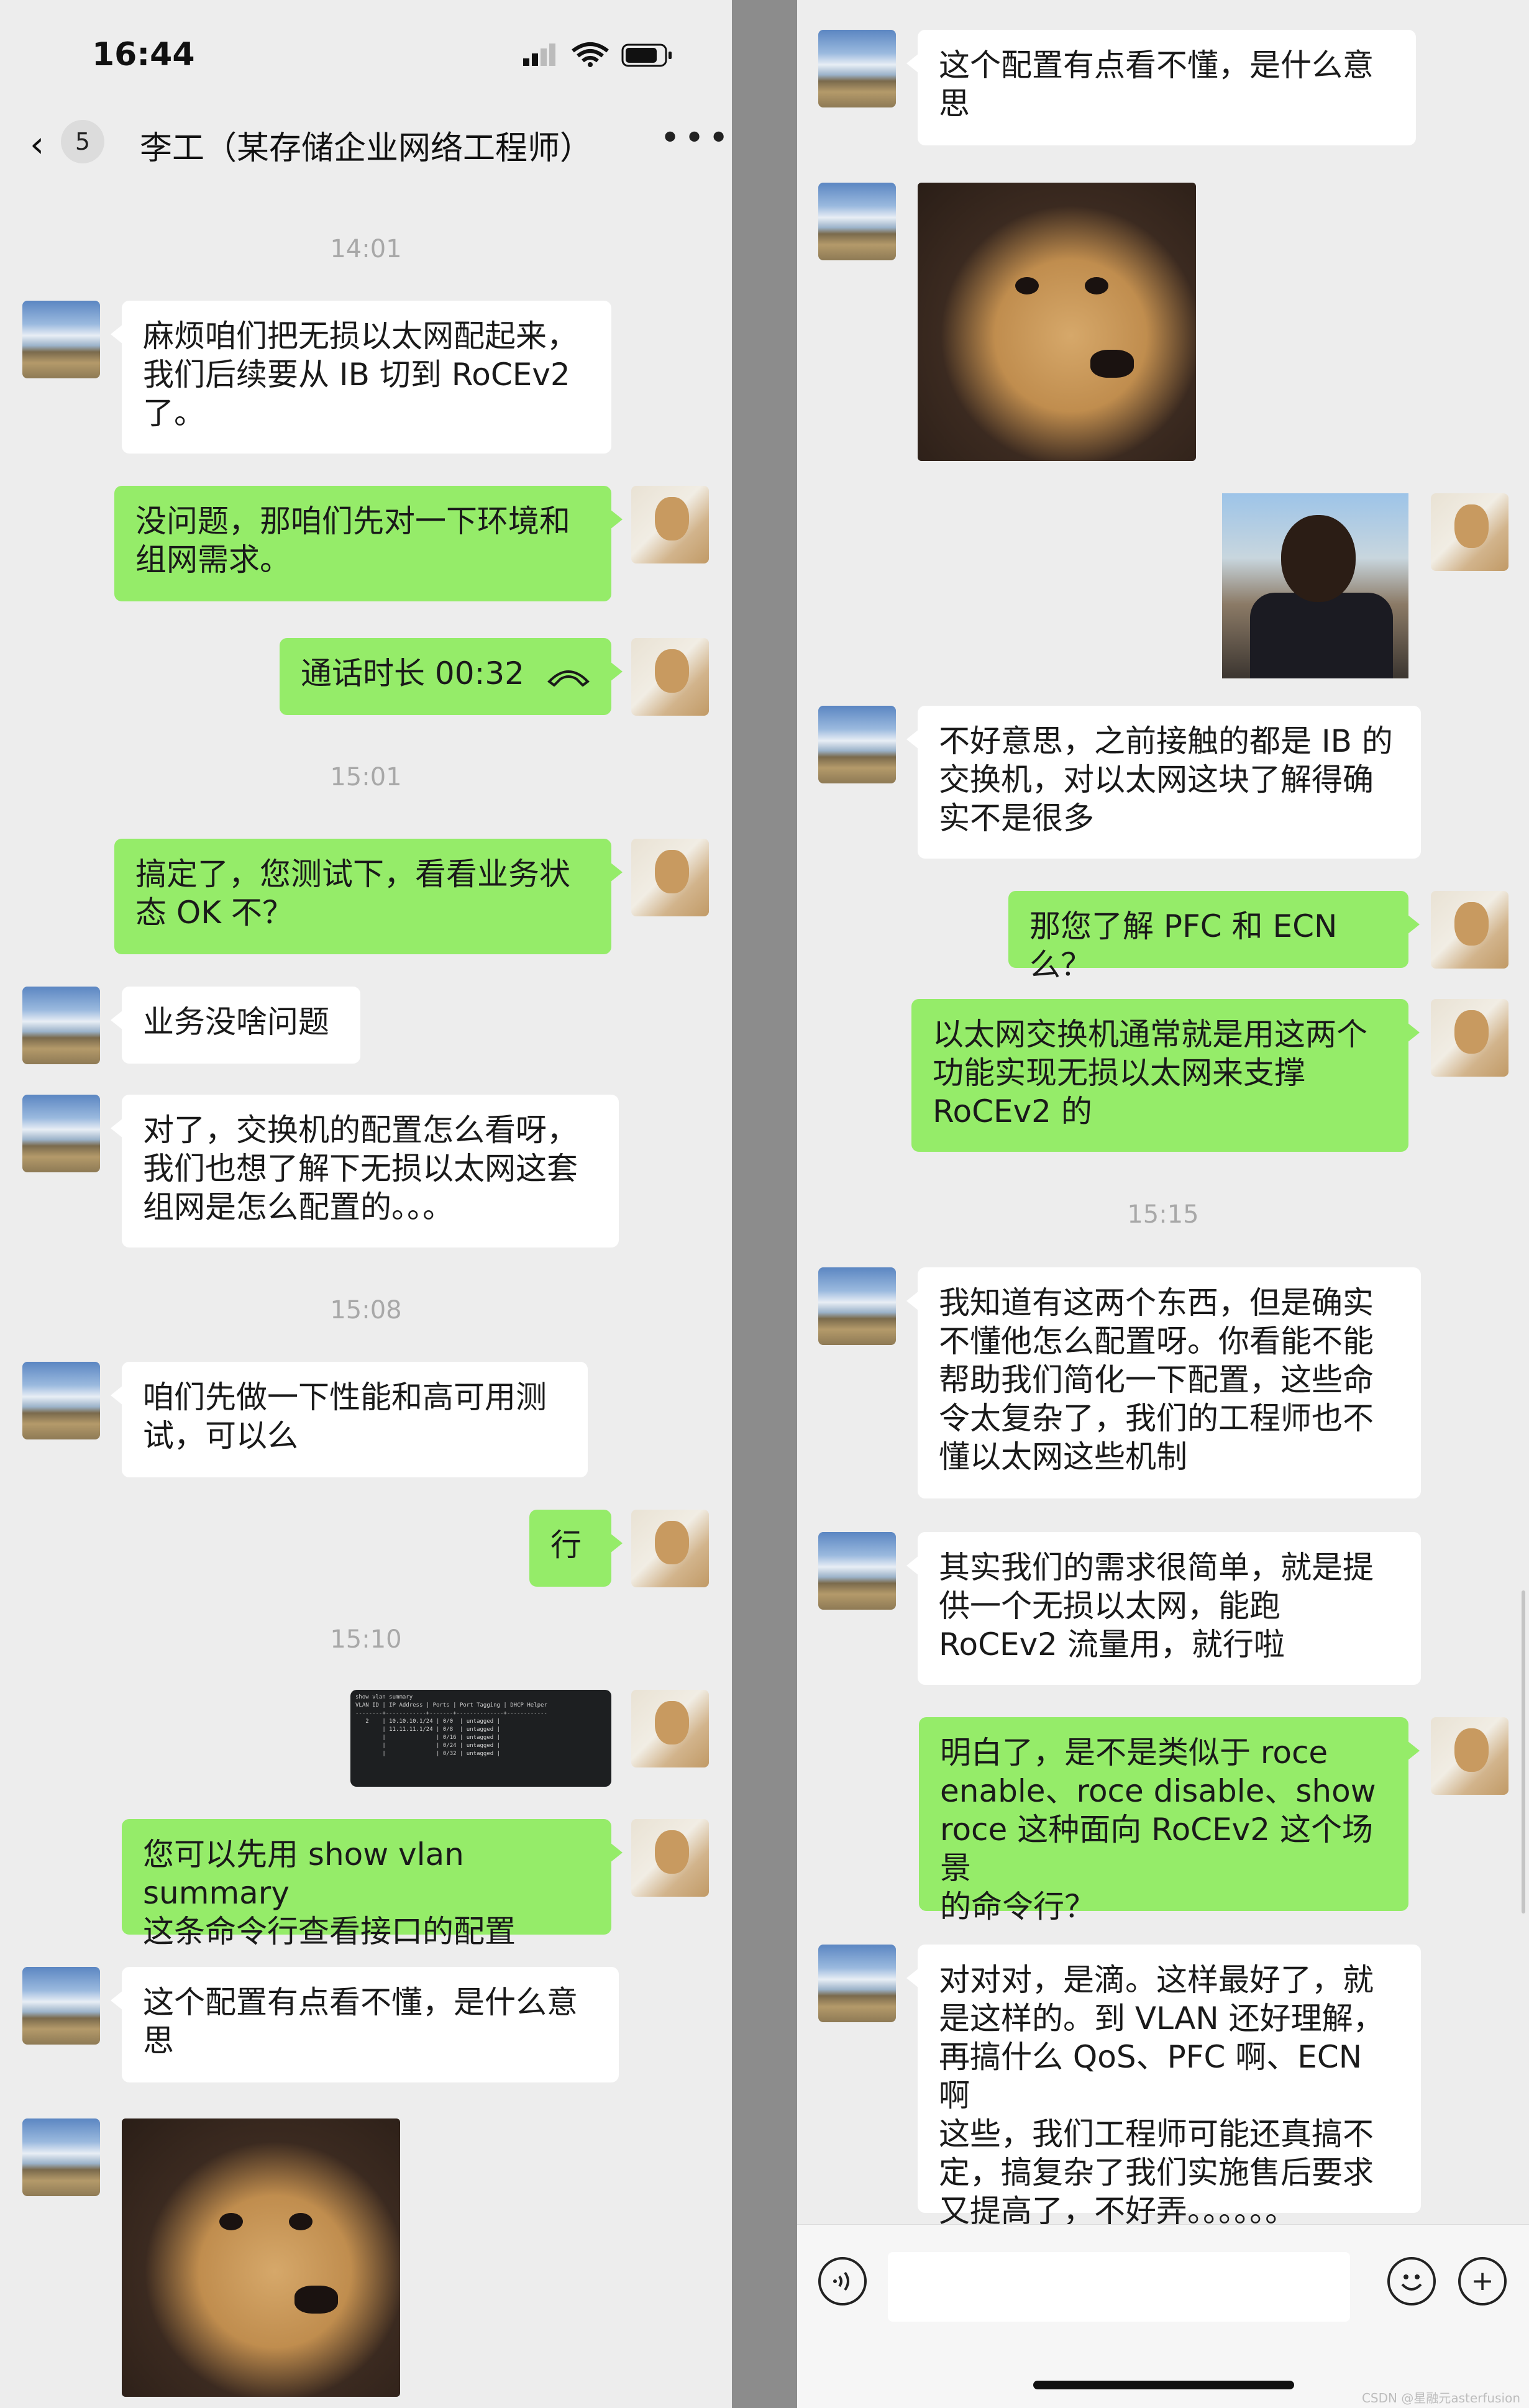 Image resolution: width=1529 pixels, height=2408 pixels. I want to click on plus-icon: +, so click(1482, 2281).